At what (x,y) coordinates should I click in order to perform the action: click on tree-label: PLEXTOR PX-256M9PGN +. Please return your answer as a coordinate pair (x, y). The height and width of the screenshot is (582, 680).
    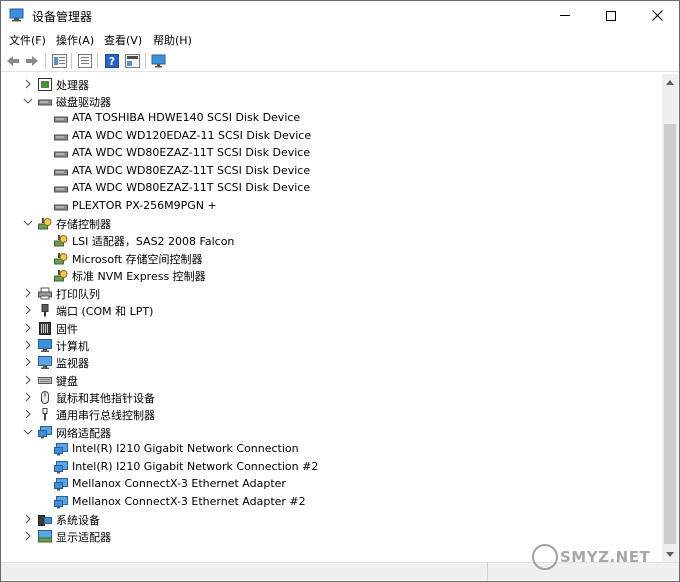
    Looking at the image, I should click on (144, 205).